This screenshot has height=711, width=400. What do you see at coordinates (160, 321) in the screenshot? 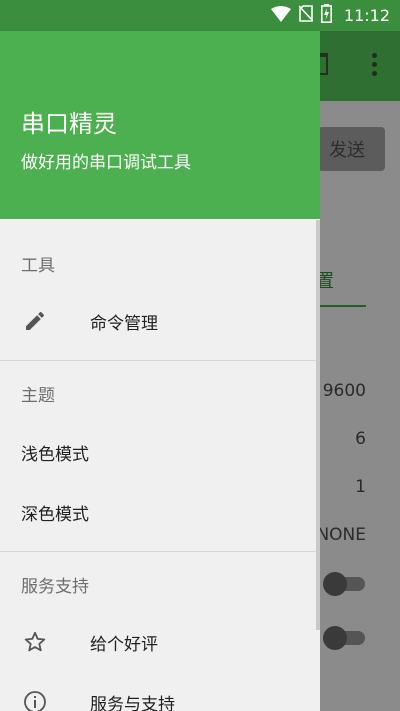
I see `menu-item-command-management: 命令管理` at bounding box center [160, 321].